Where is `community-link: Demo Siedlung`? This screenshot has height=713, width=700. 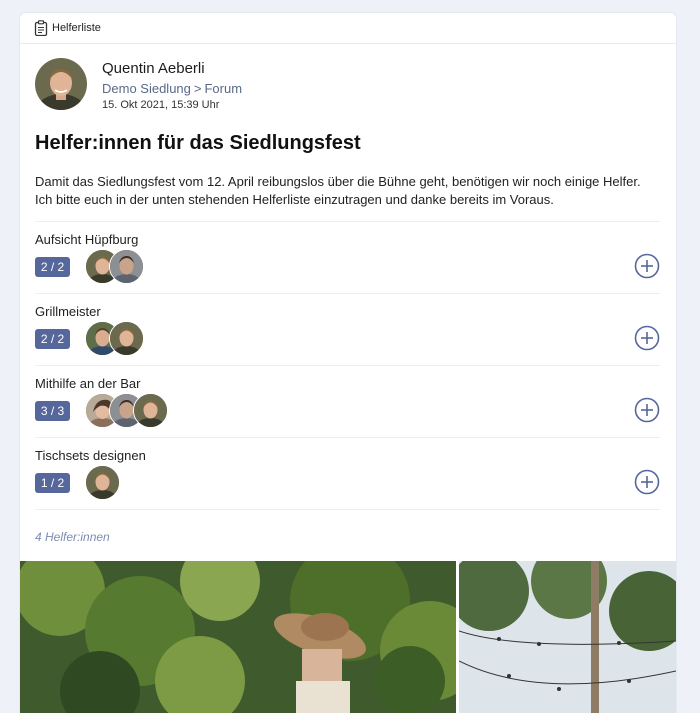
community-link: Demo Siedlung is located at coordinates (146, 88).